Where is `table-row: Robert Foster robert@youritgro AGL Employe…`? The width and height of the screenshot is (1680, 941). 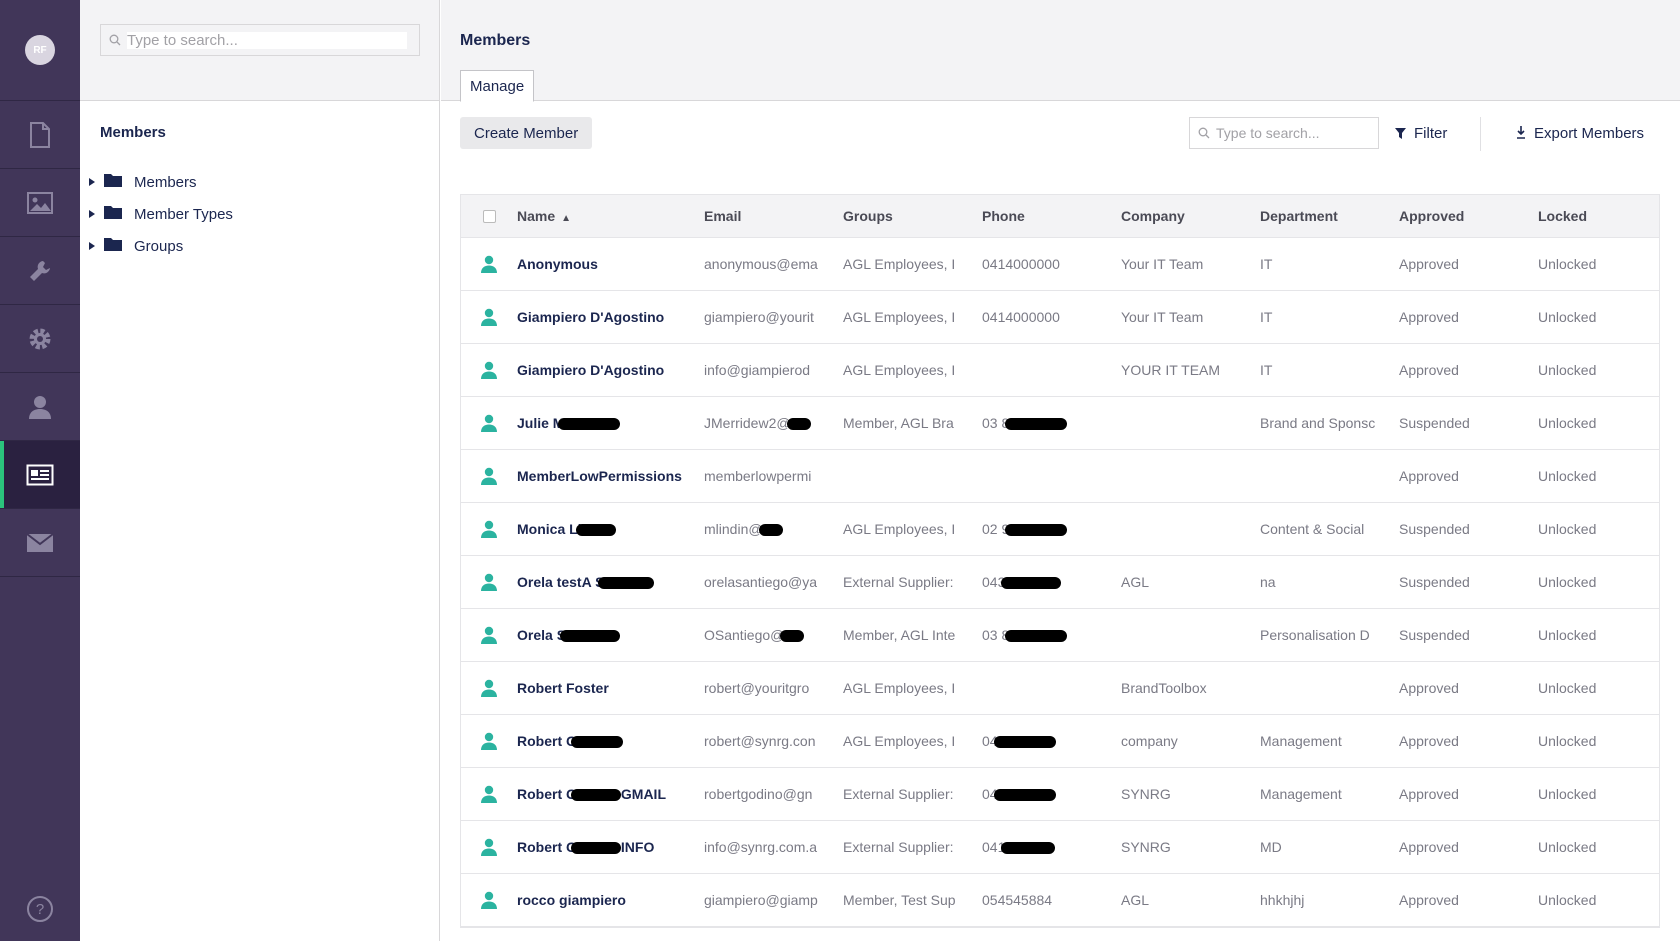 table-row: Robert Foster robert@youritgro AGL Employe… is located at coordinates (1060, 688).